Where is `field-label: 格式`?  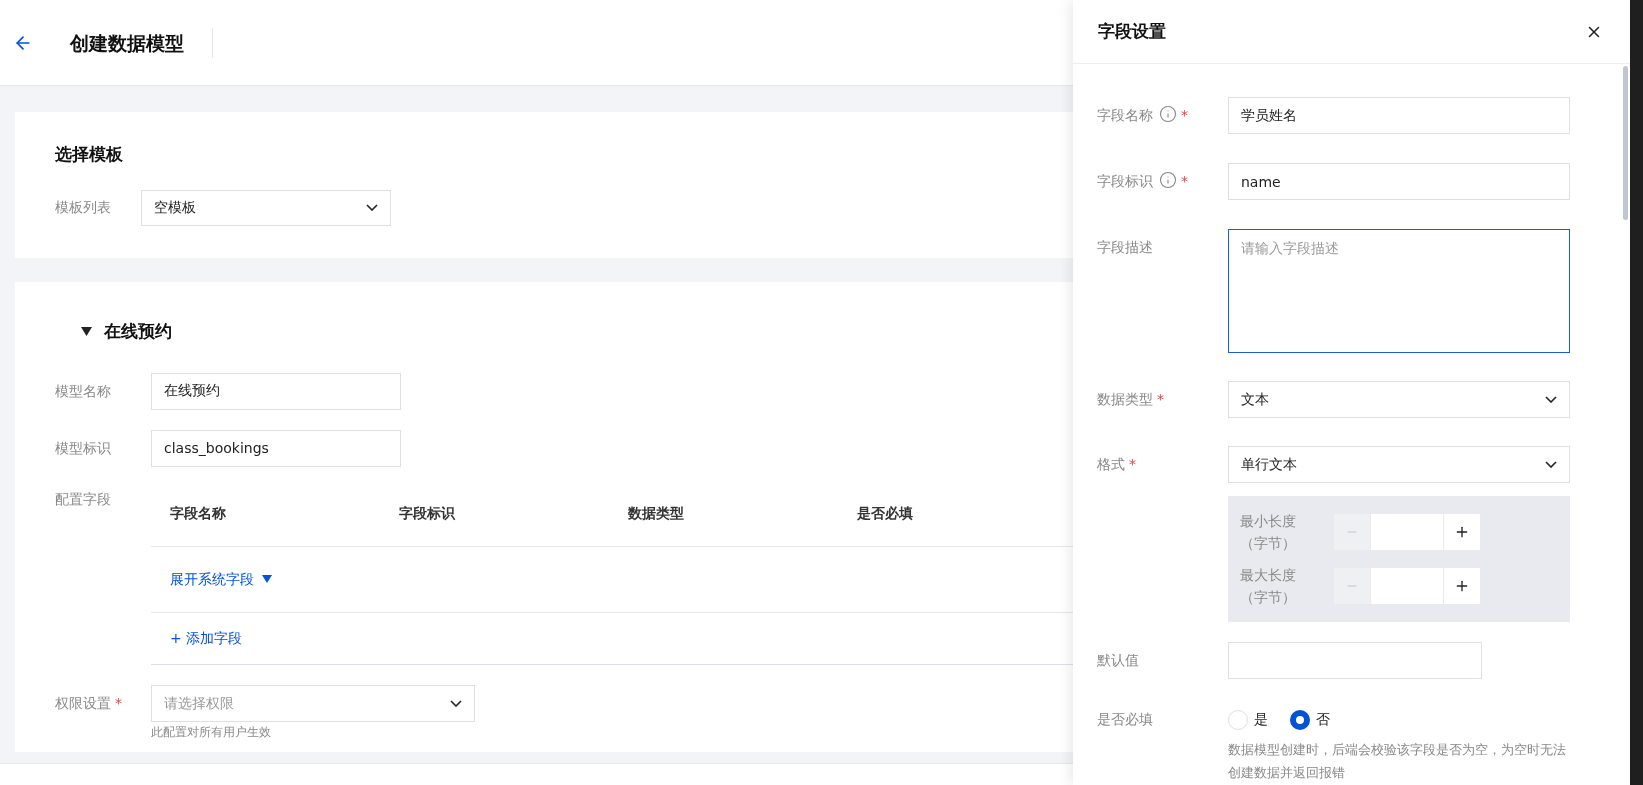 field-label: 格式 is located at coordinates (1111, 464).